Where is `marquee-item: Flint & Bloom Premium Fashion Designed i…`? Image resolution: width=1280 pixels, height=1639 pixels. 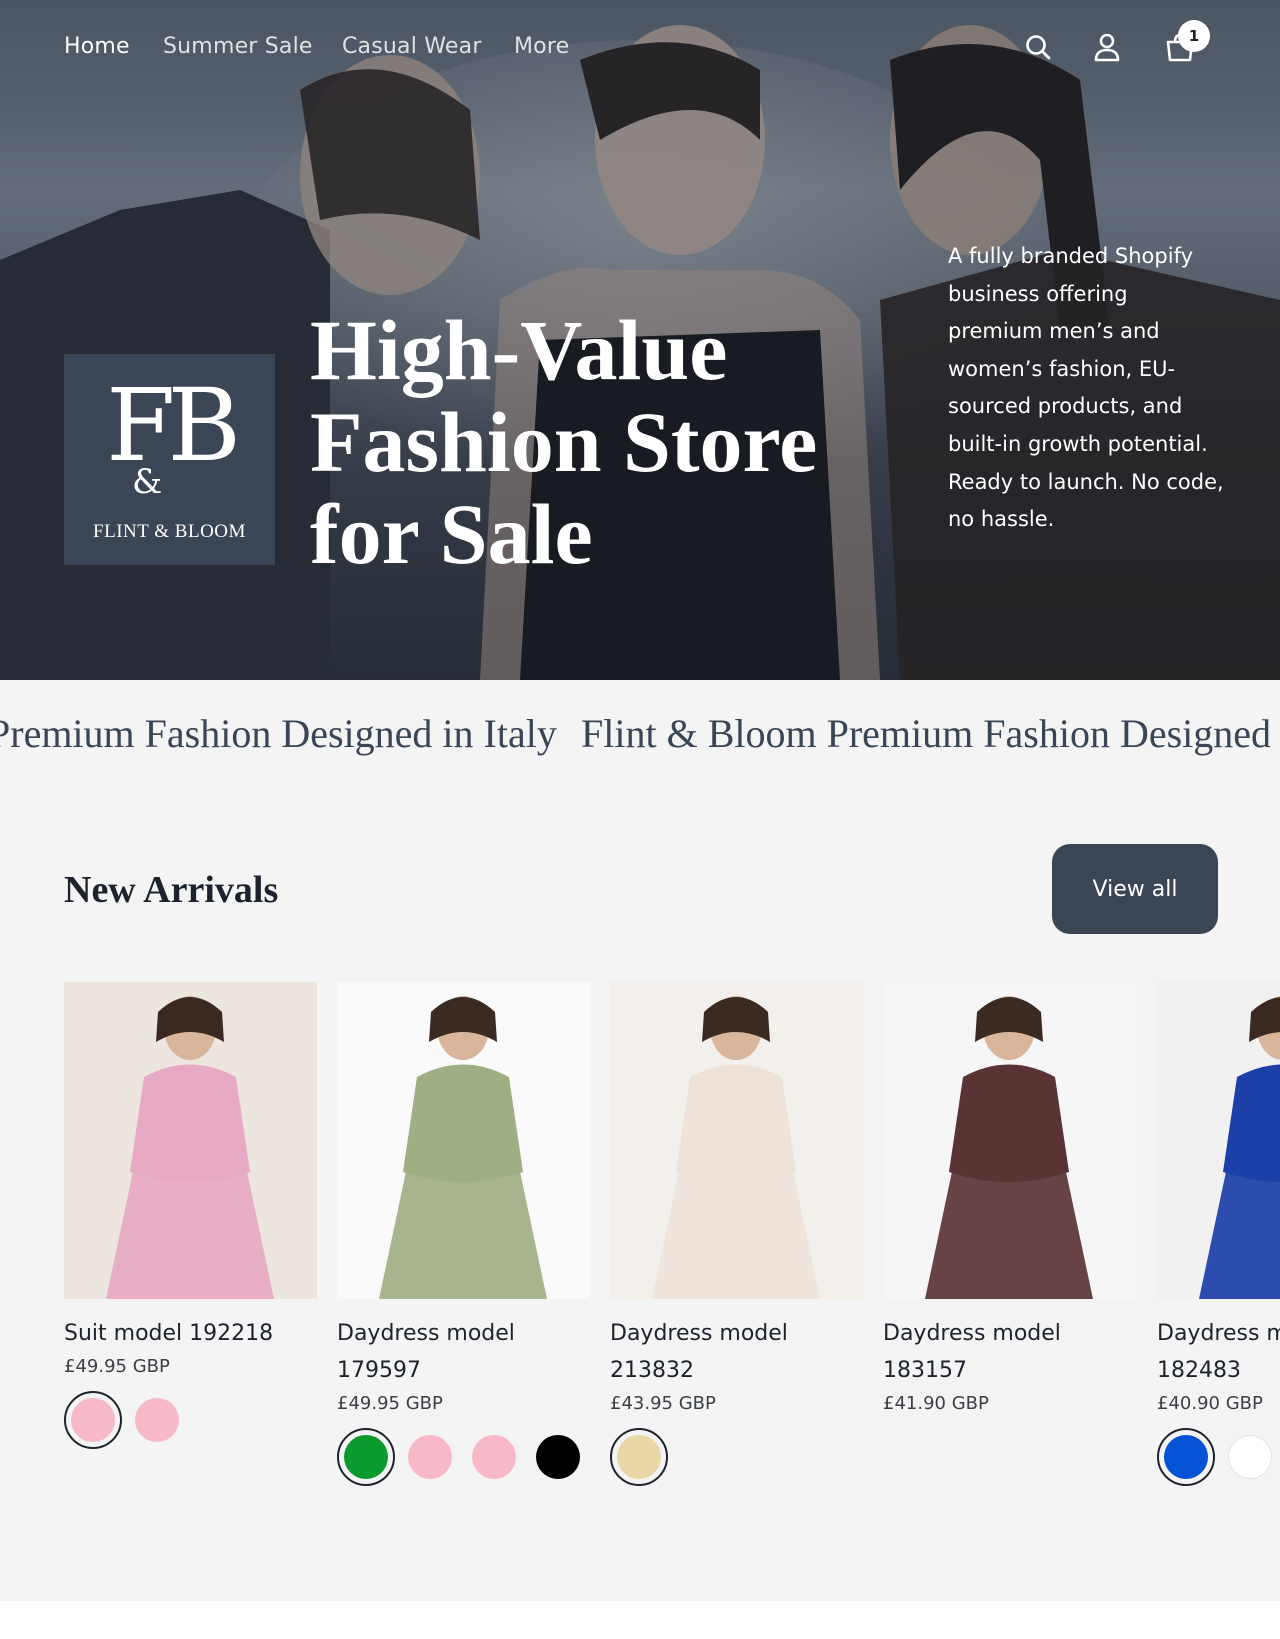 marquee-item: Flint & Bloom Premium Fashion Designed i… is located at coordinates (930, 733).